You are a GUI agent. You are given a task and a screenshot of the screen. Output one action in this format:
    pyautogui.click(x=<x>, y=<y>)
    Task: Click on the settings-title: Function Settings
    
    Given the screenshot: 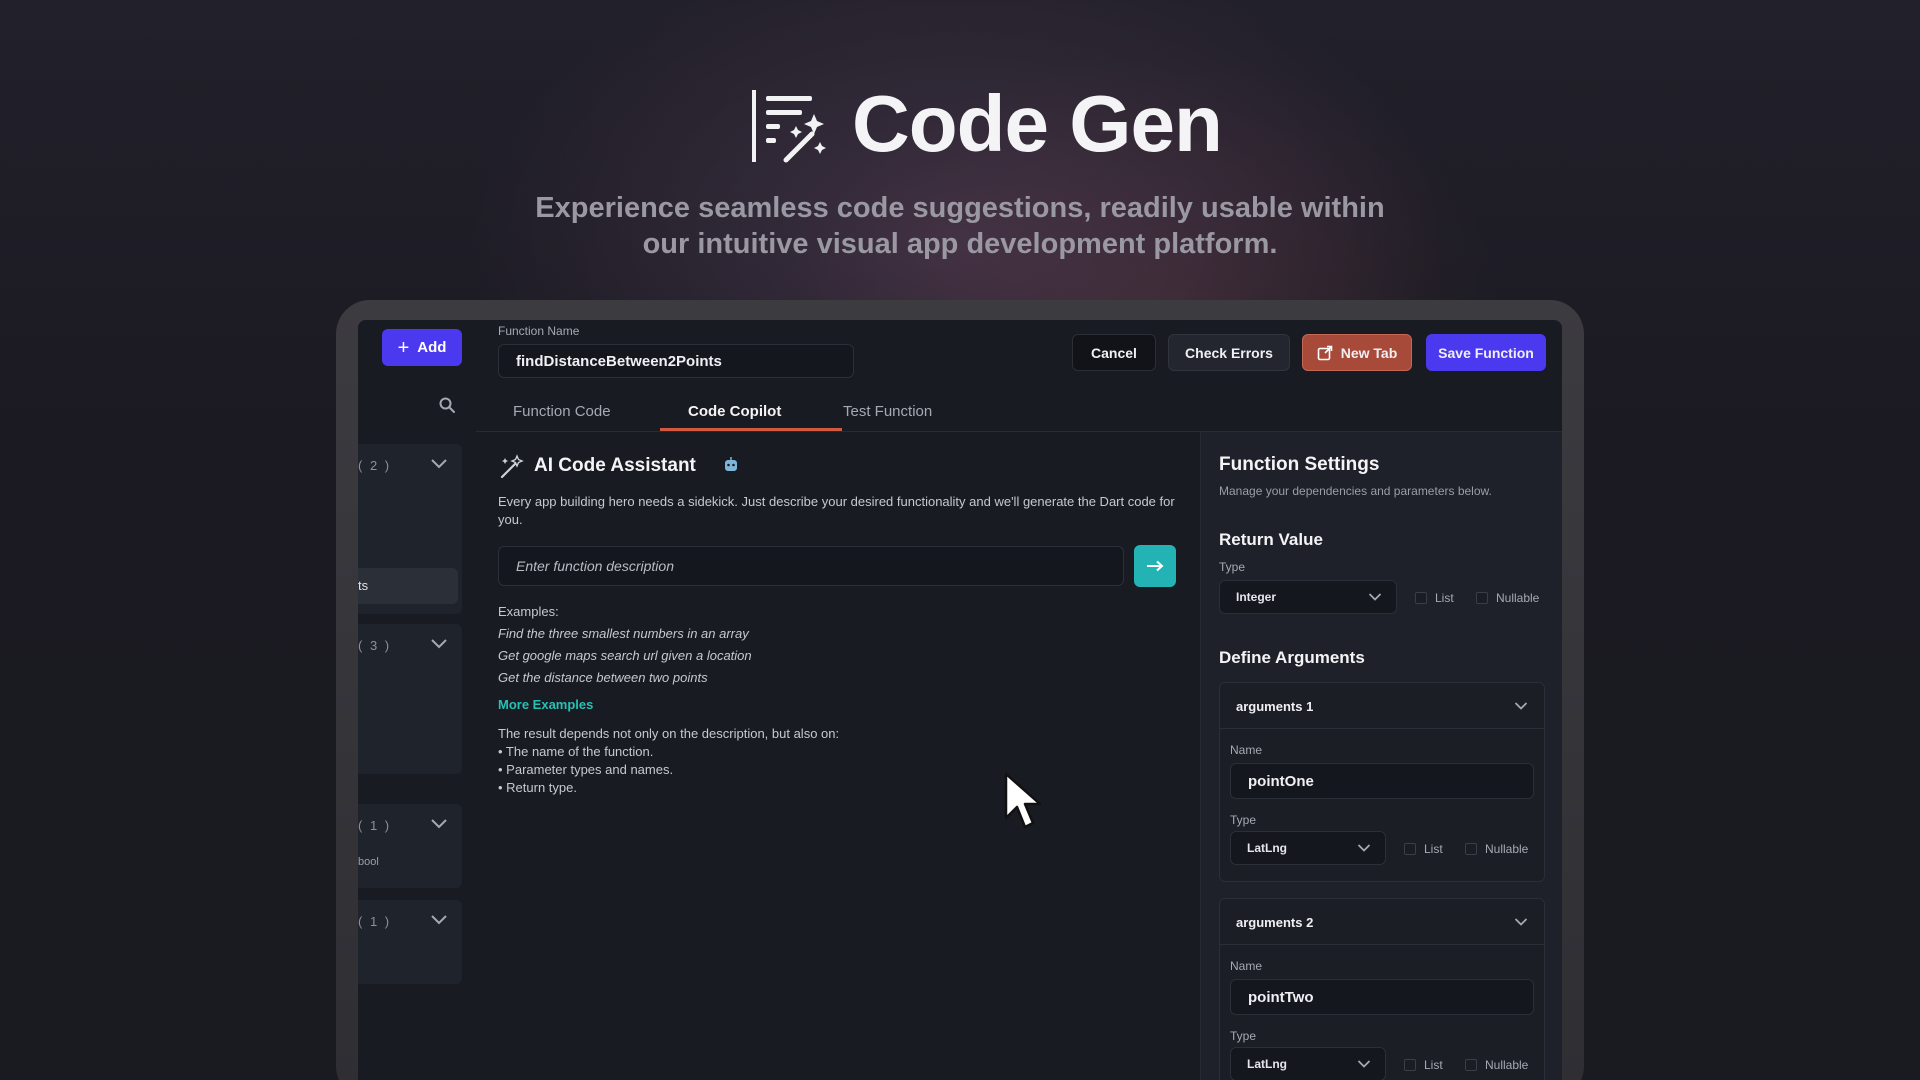 What is the action you would take?
    pyautogui.click(x=1299, y=464)
    